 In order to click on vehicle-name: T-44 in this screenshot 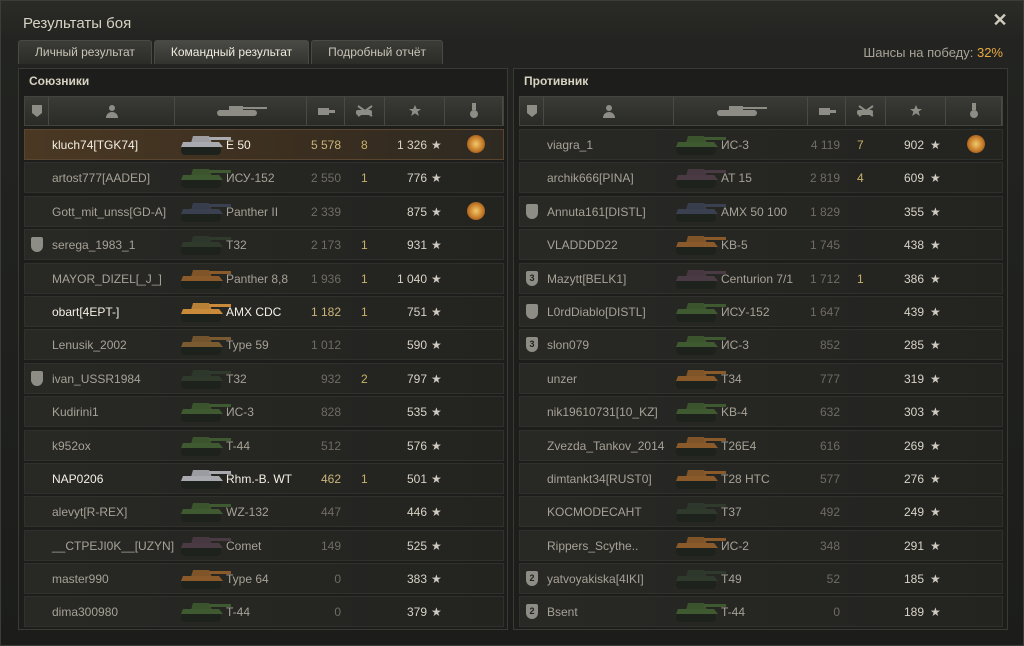, I will do `click(238, 445)`.